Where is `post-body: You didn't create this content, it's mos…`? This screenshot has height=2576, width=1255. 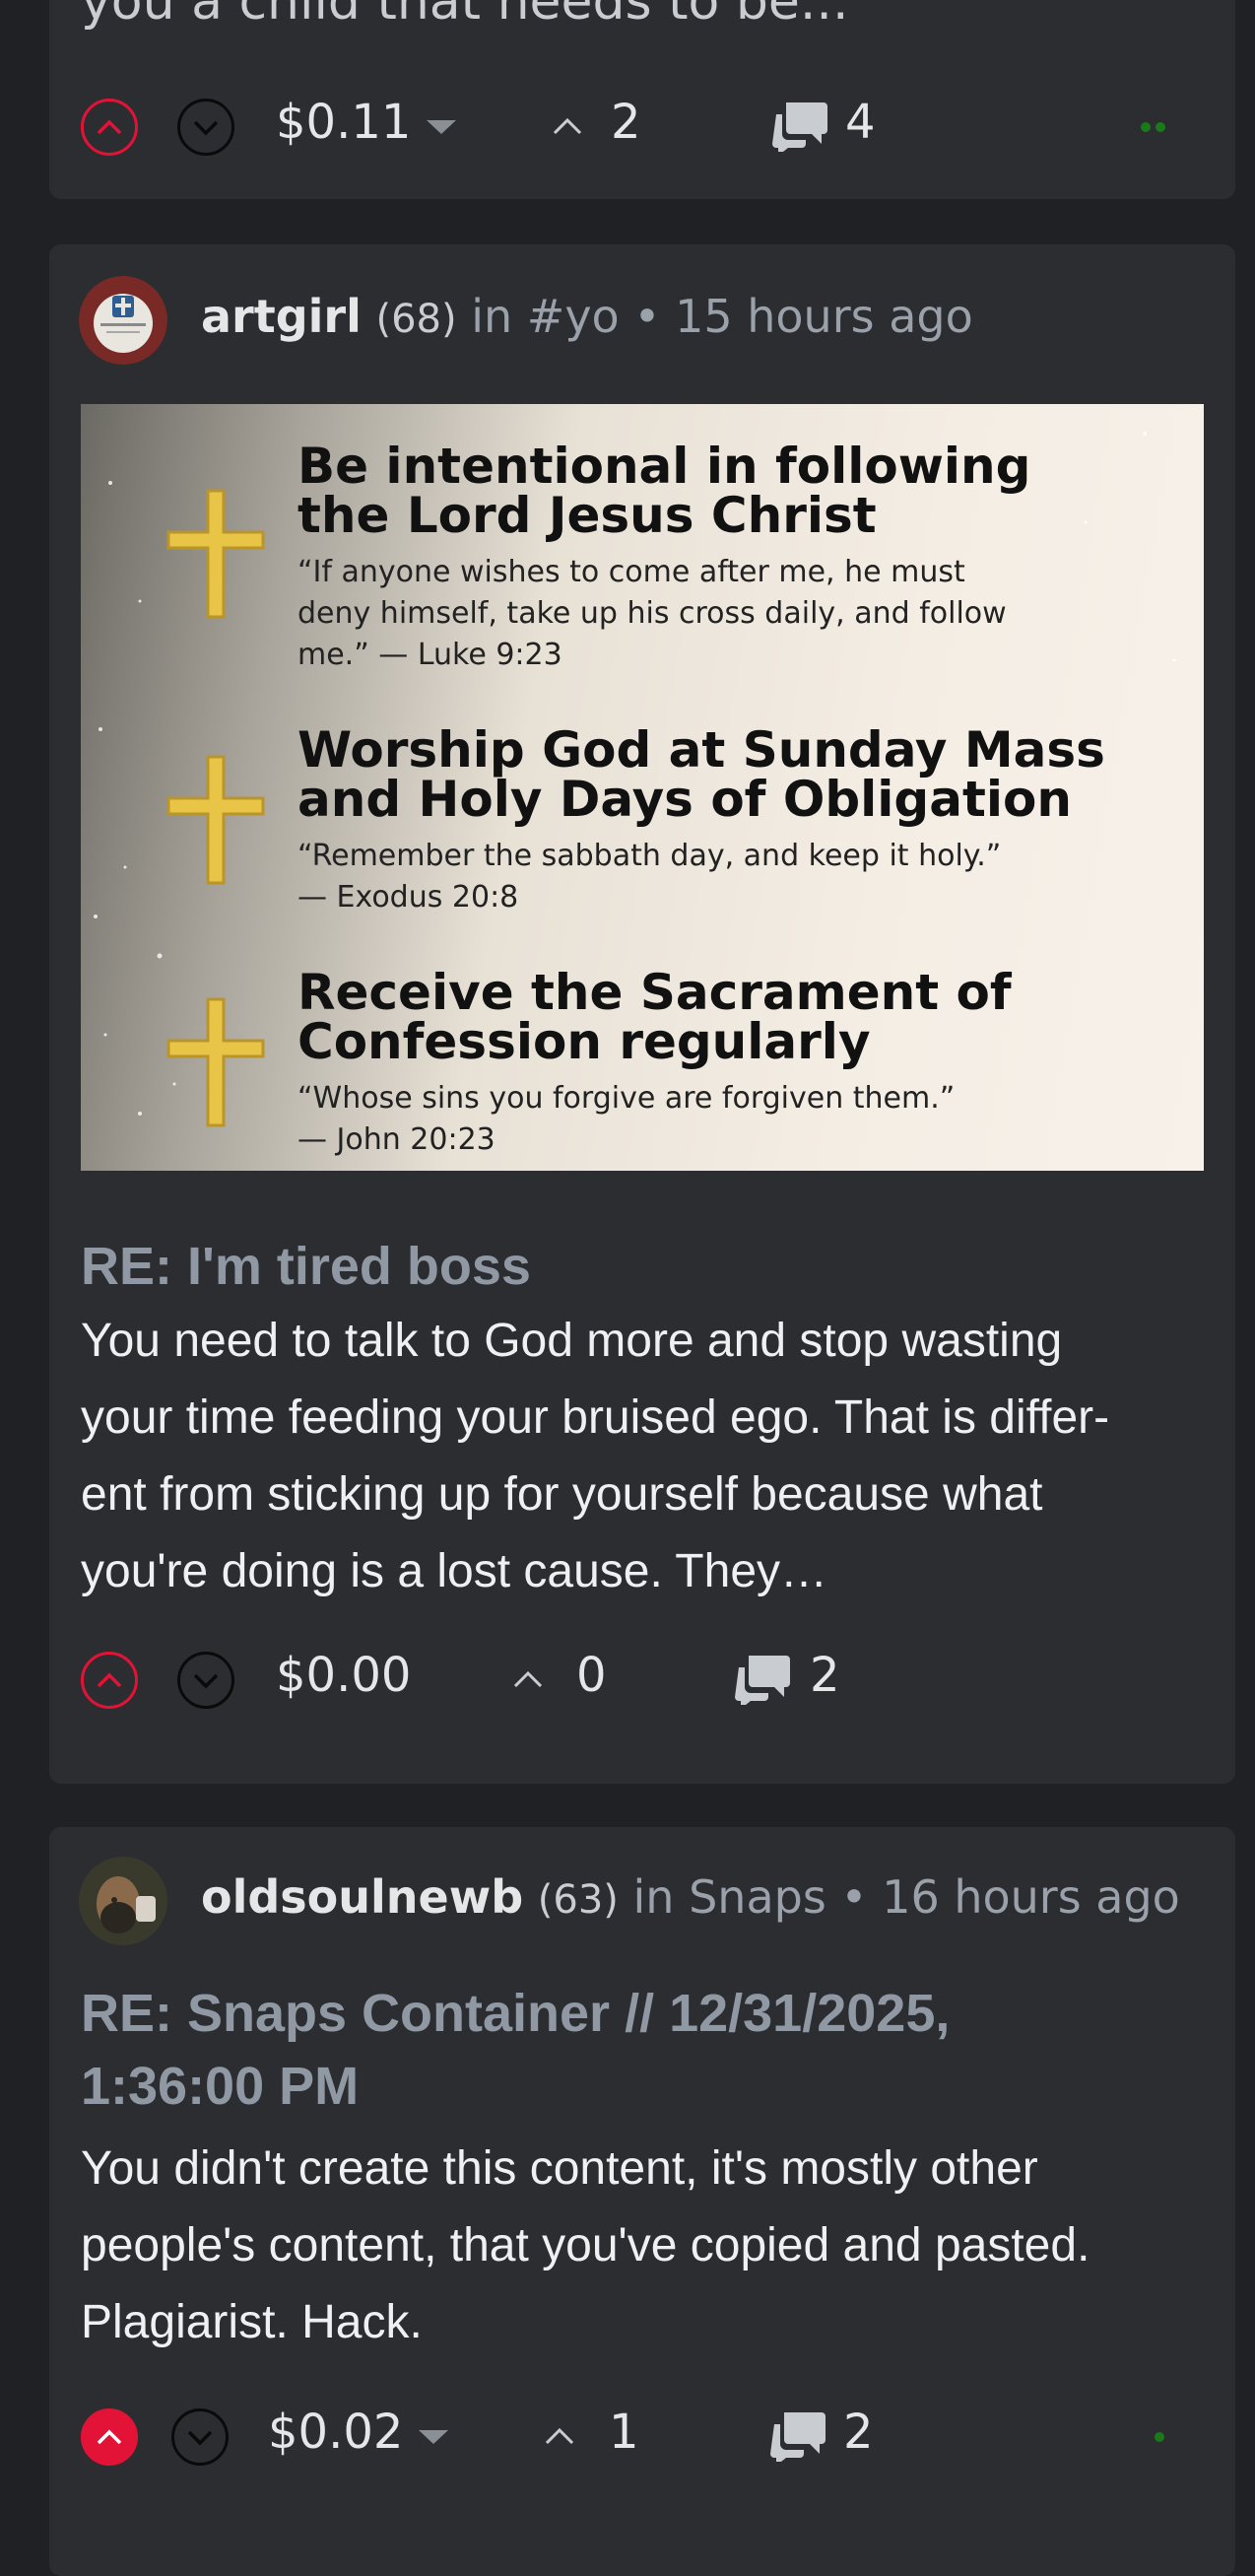 post-body: You didn't create this content, it's mos… is located at coordinates (647, 2246).